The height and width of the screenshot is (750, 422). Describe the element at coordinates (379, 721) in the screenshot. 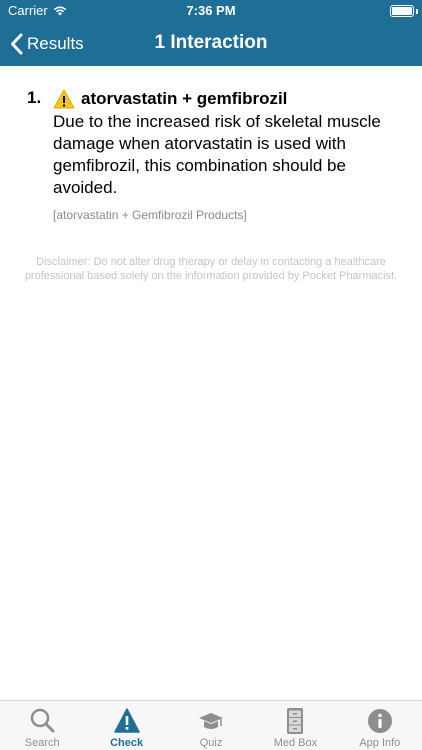

I see `info-icon` at that location.